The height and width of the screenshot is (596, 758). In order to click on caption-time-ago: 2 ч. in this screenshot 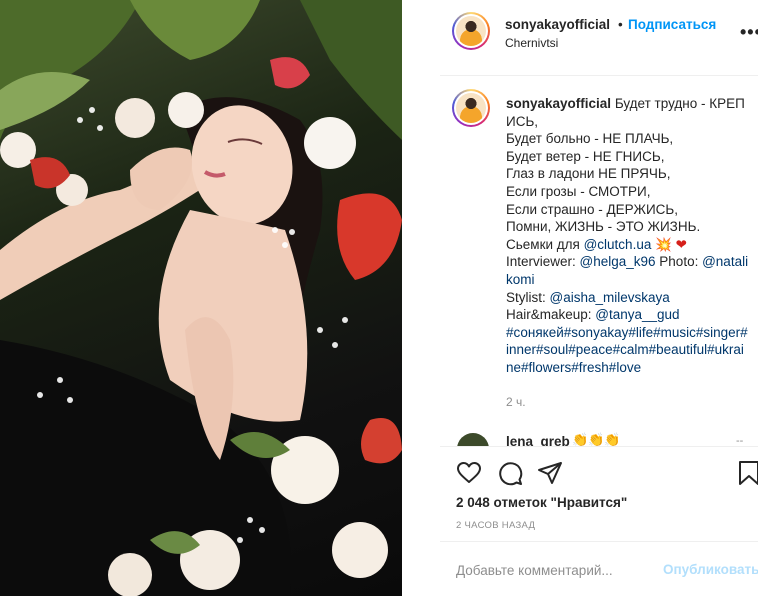, I will do `click(516, 402)`.